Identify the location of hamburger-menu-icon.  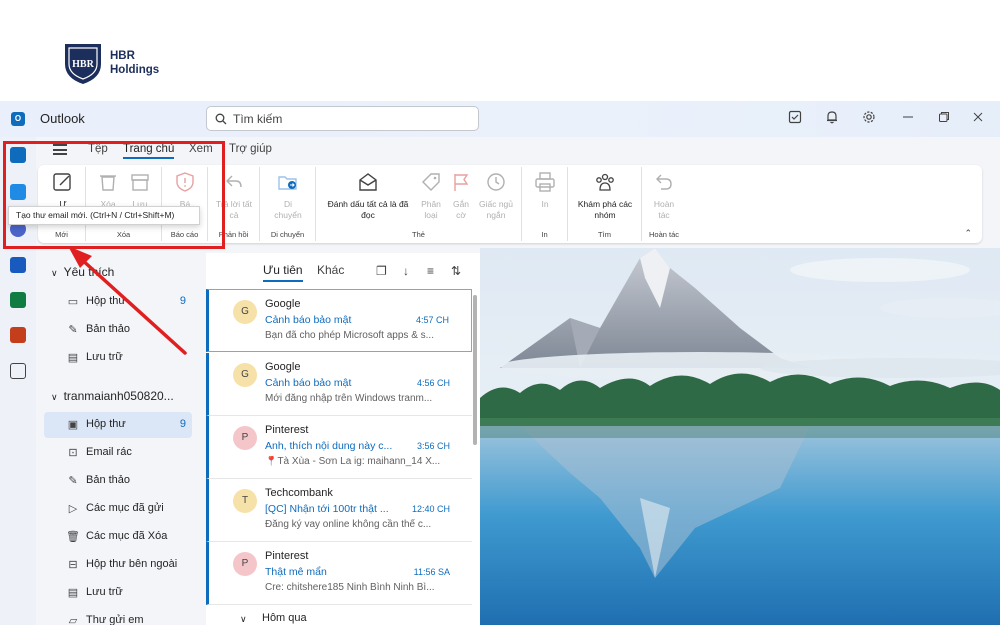
(60, 149).